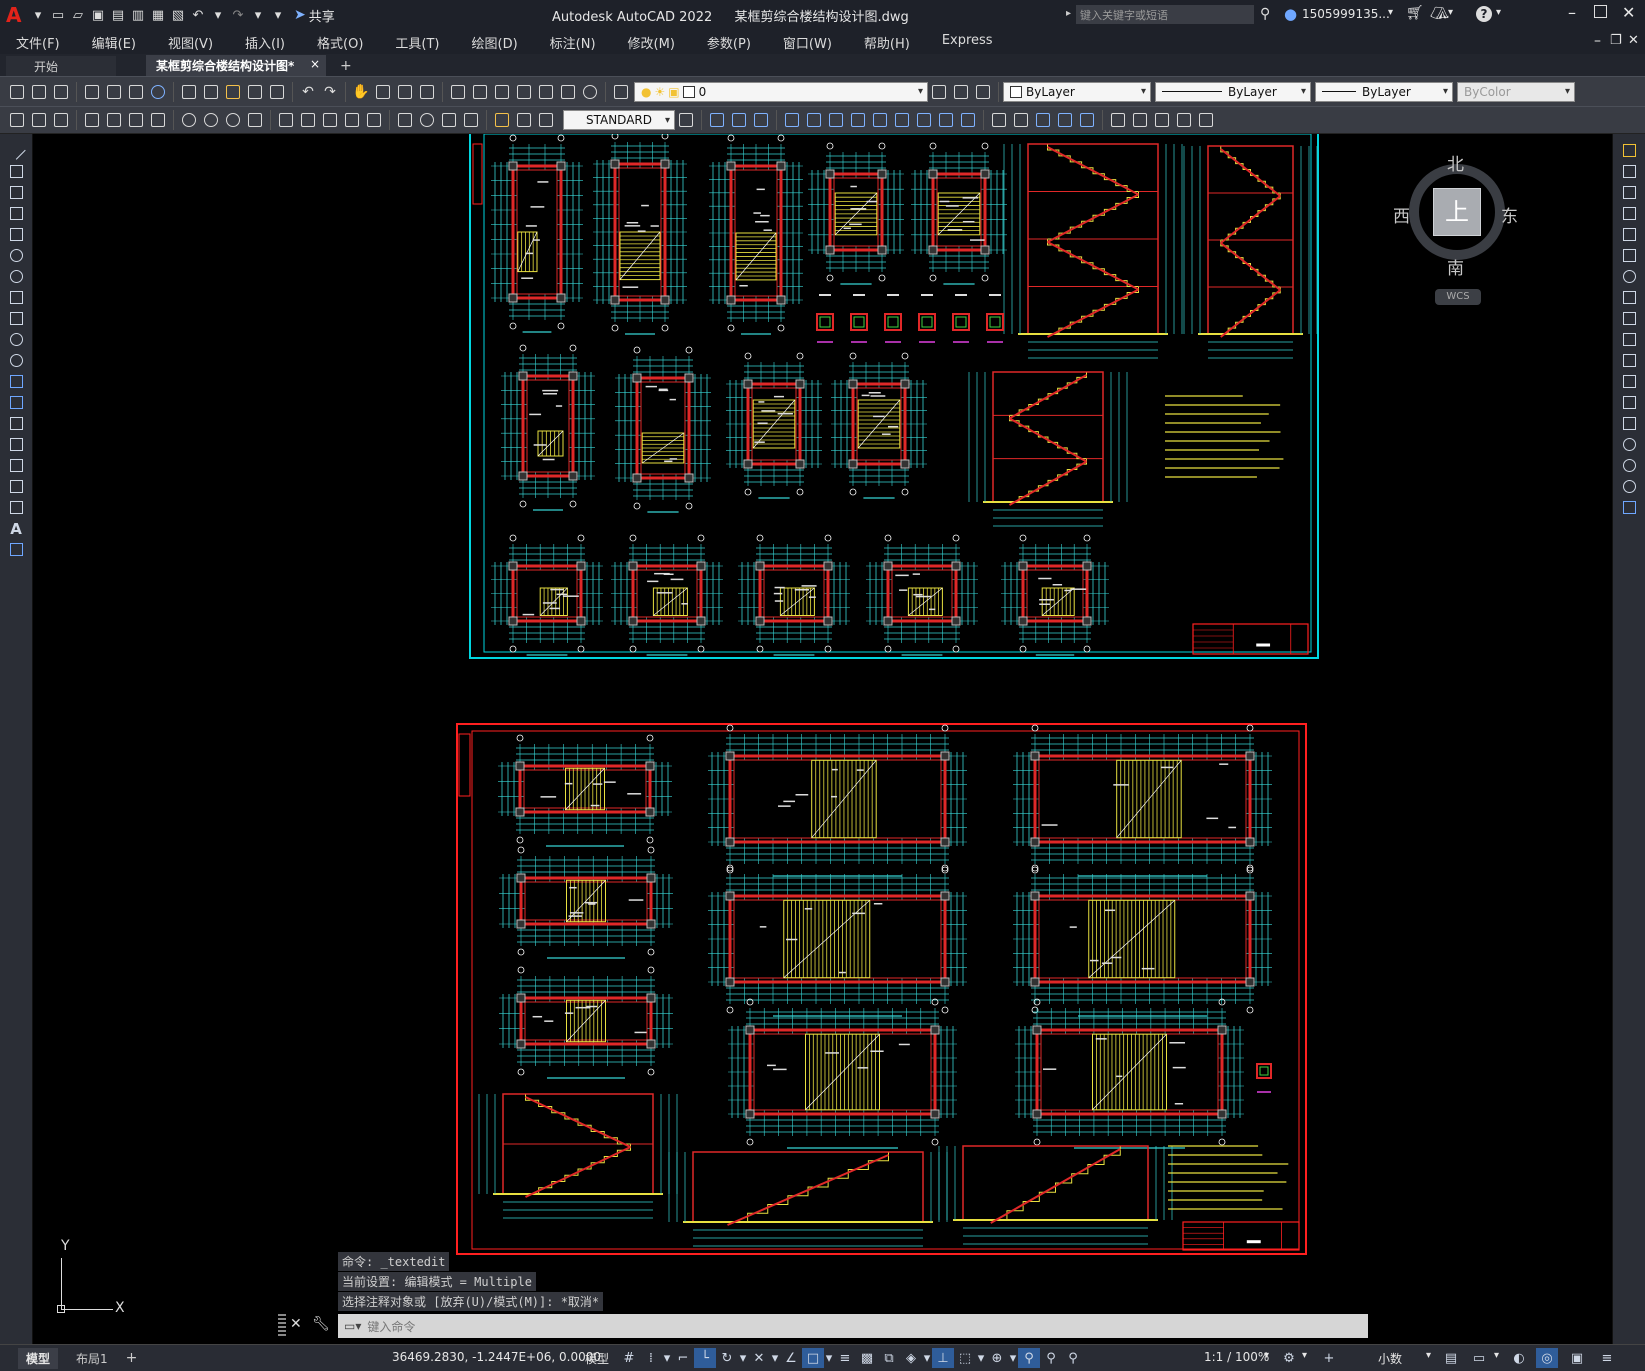 The image size is (1645, 1371). What do you see at coordinates (211, 120) in the screenshot?
I see `dim-jogged-icon` at bounding box center [211, 120].